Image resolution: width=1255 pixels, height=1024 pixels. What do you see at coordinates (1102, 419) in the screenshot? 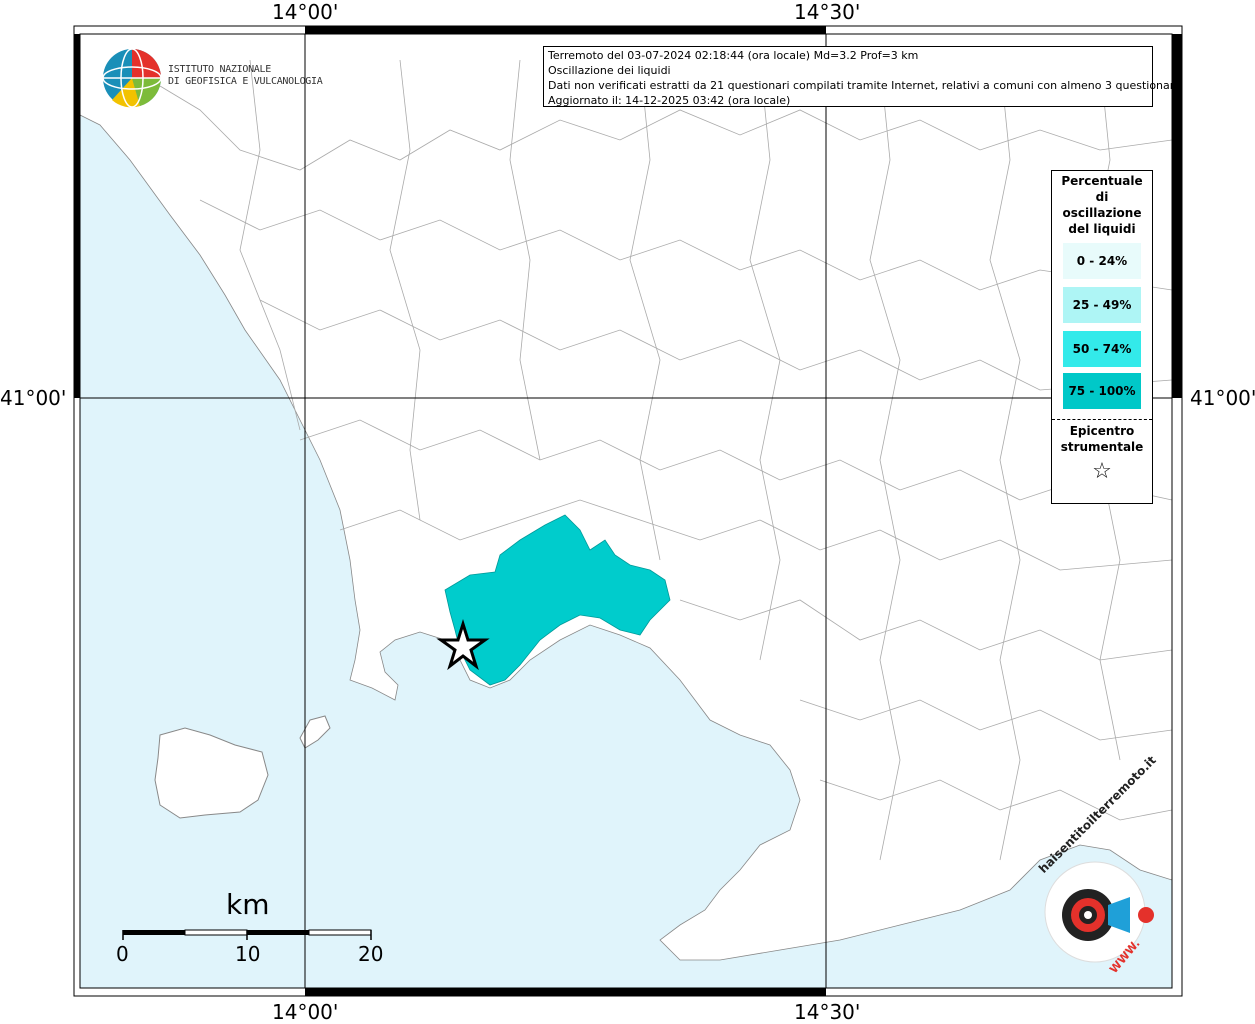
I see `legend-separator` at bounding box center [1102, 419].